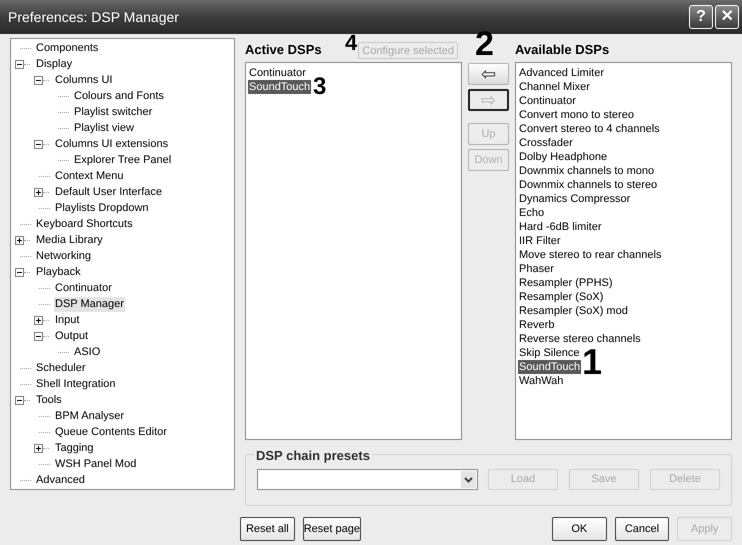  I want to click on tree-item: Components, so click(67, 48).